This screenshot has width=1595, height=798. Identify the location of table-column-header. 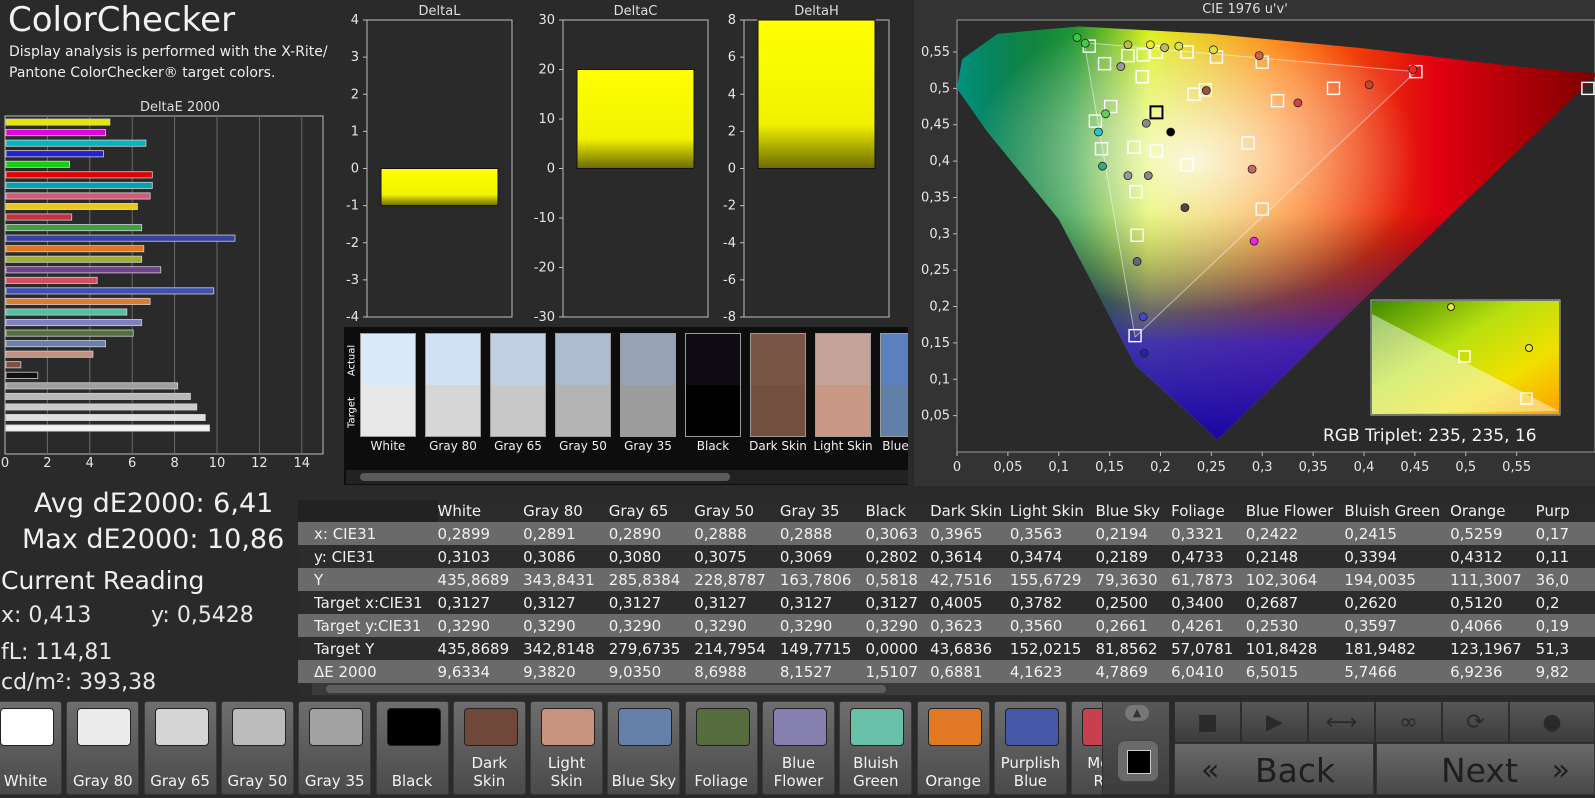
(368, 511).